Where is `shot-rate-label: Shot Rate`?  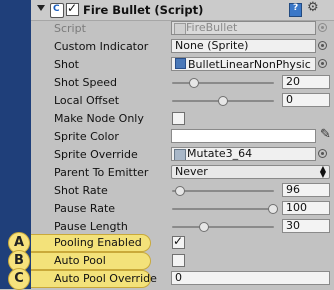 shot-rate-label: Shot Rate is located at coordinates (81, 190).